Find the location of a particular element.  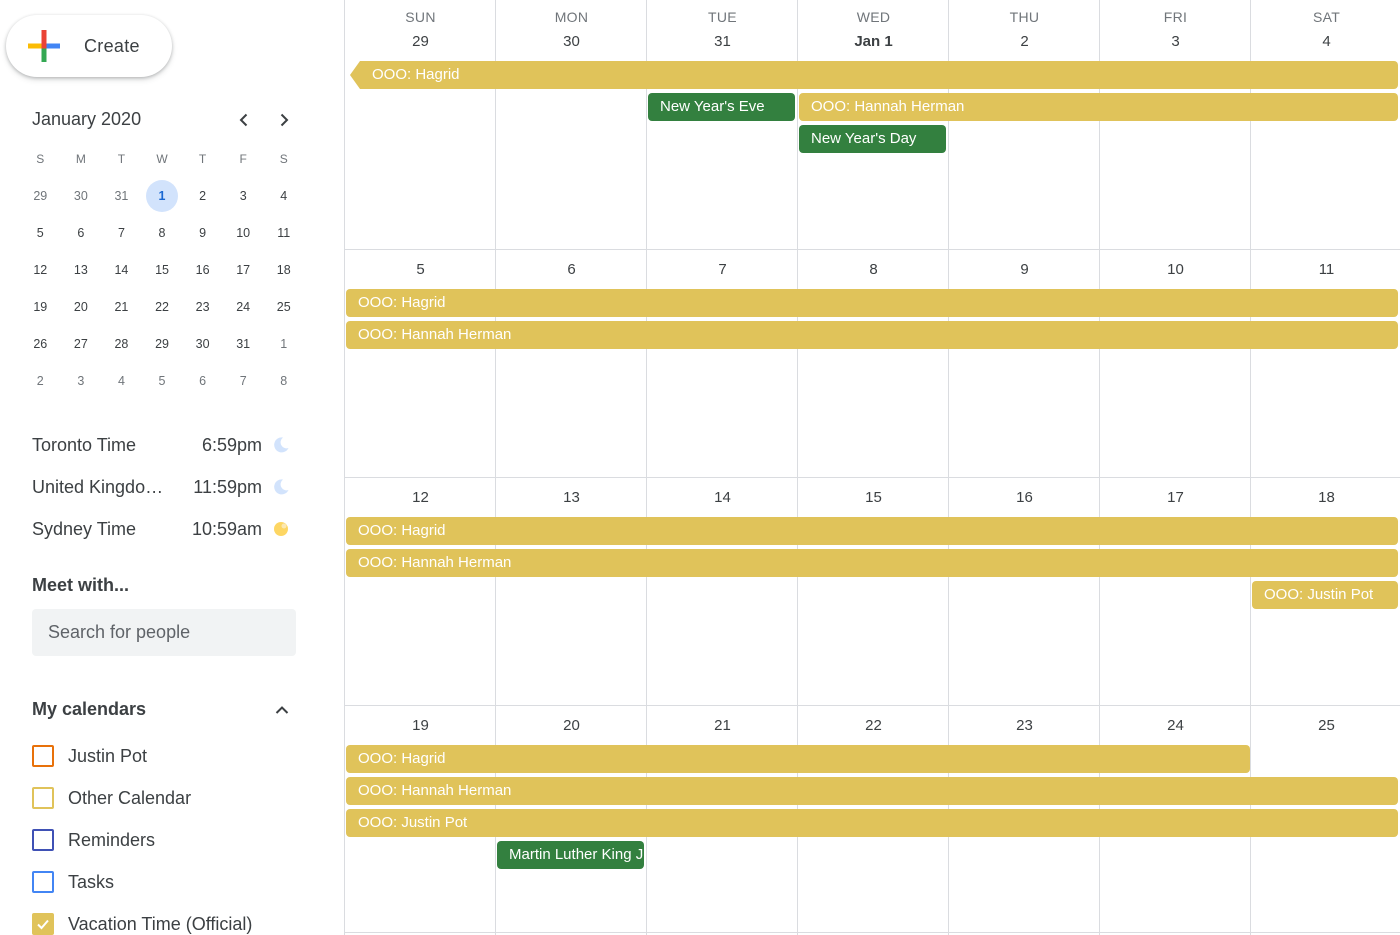

day-number: 24 is located at coordinates (1175, 725).